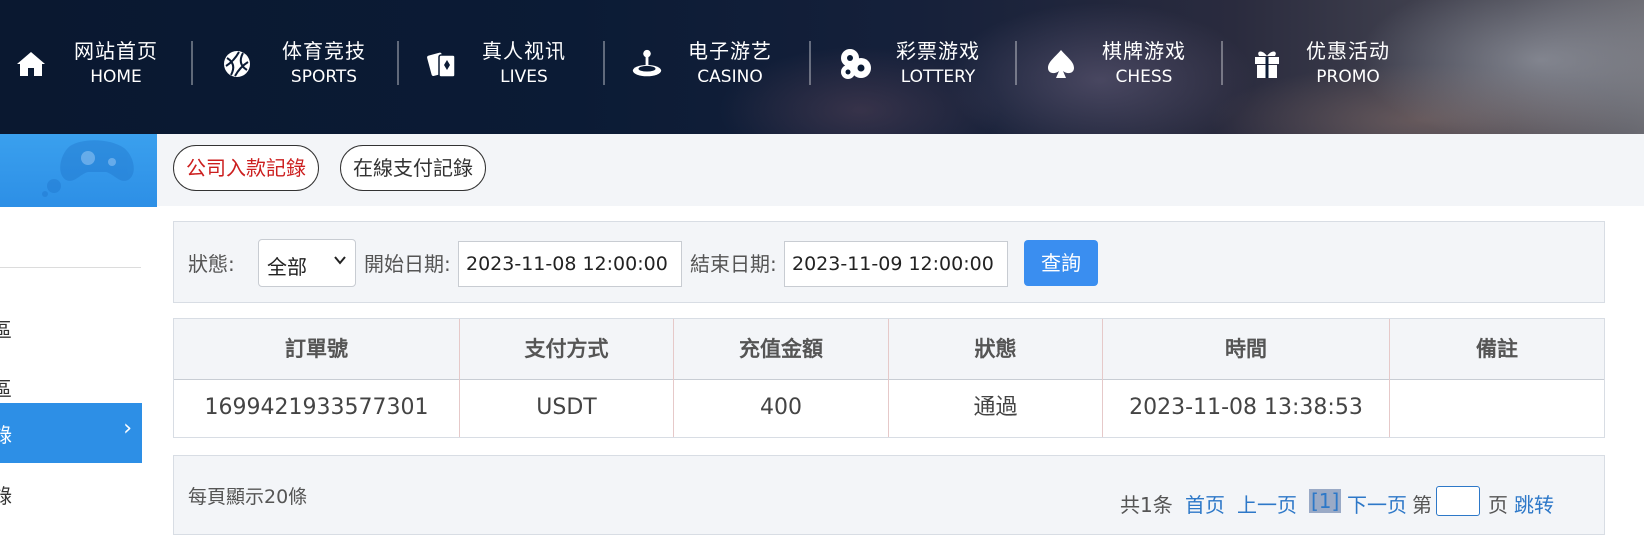 This screenshot has width=1644, height=551. I want to click on start-date-input: 2023-11-08 12:00:00, so click(570, 264).